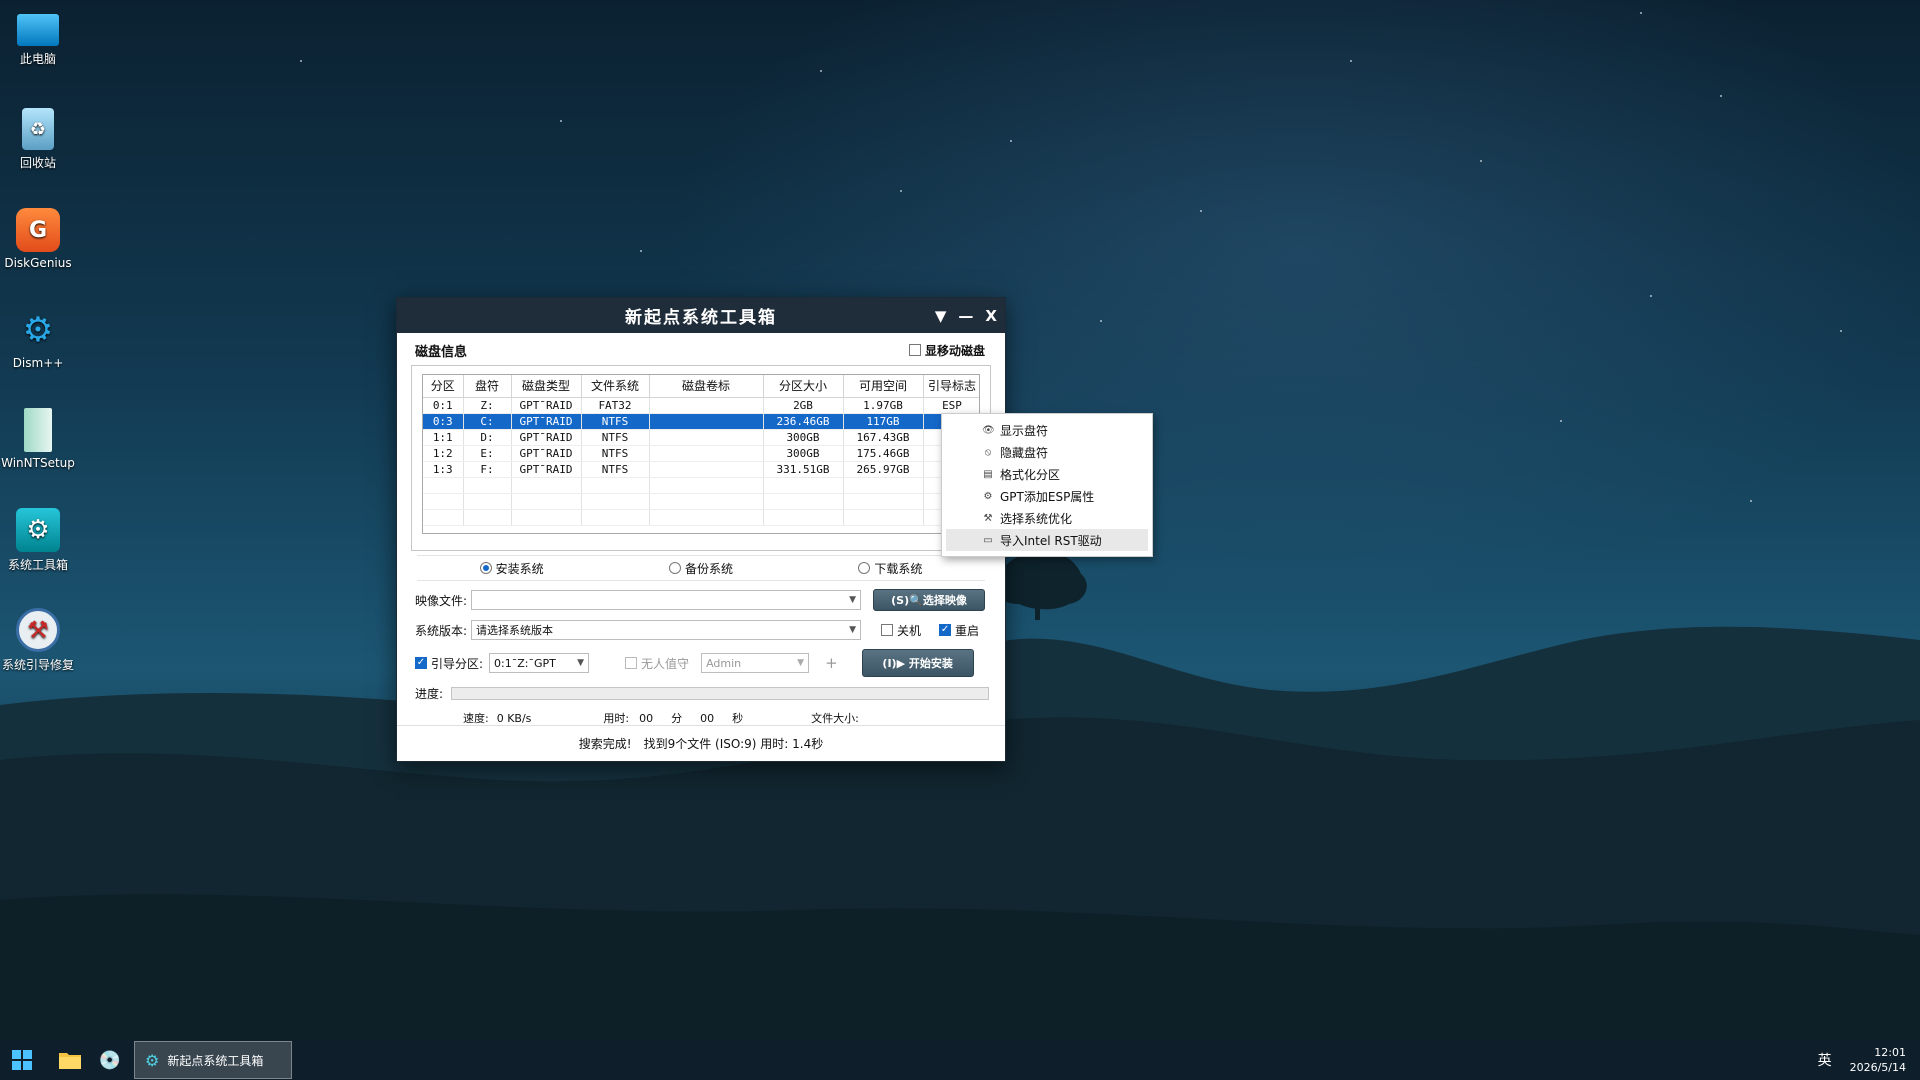 Image resolution: width=1920 pixels, height=1080 pixels. What do you see at coordinates (917, 663) in the screenshot?
I see `start-install-button: (I)▶ 开始安装` at bounding box center [917, 663].